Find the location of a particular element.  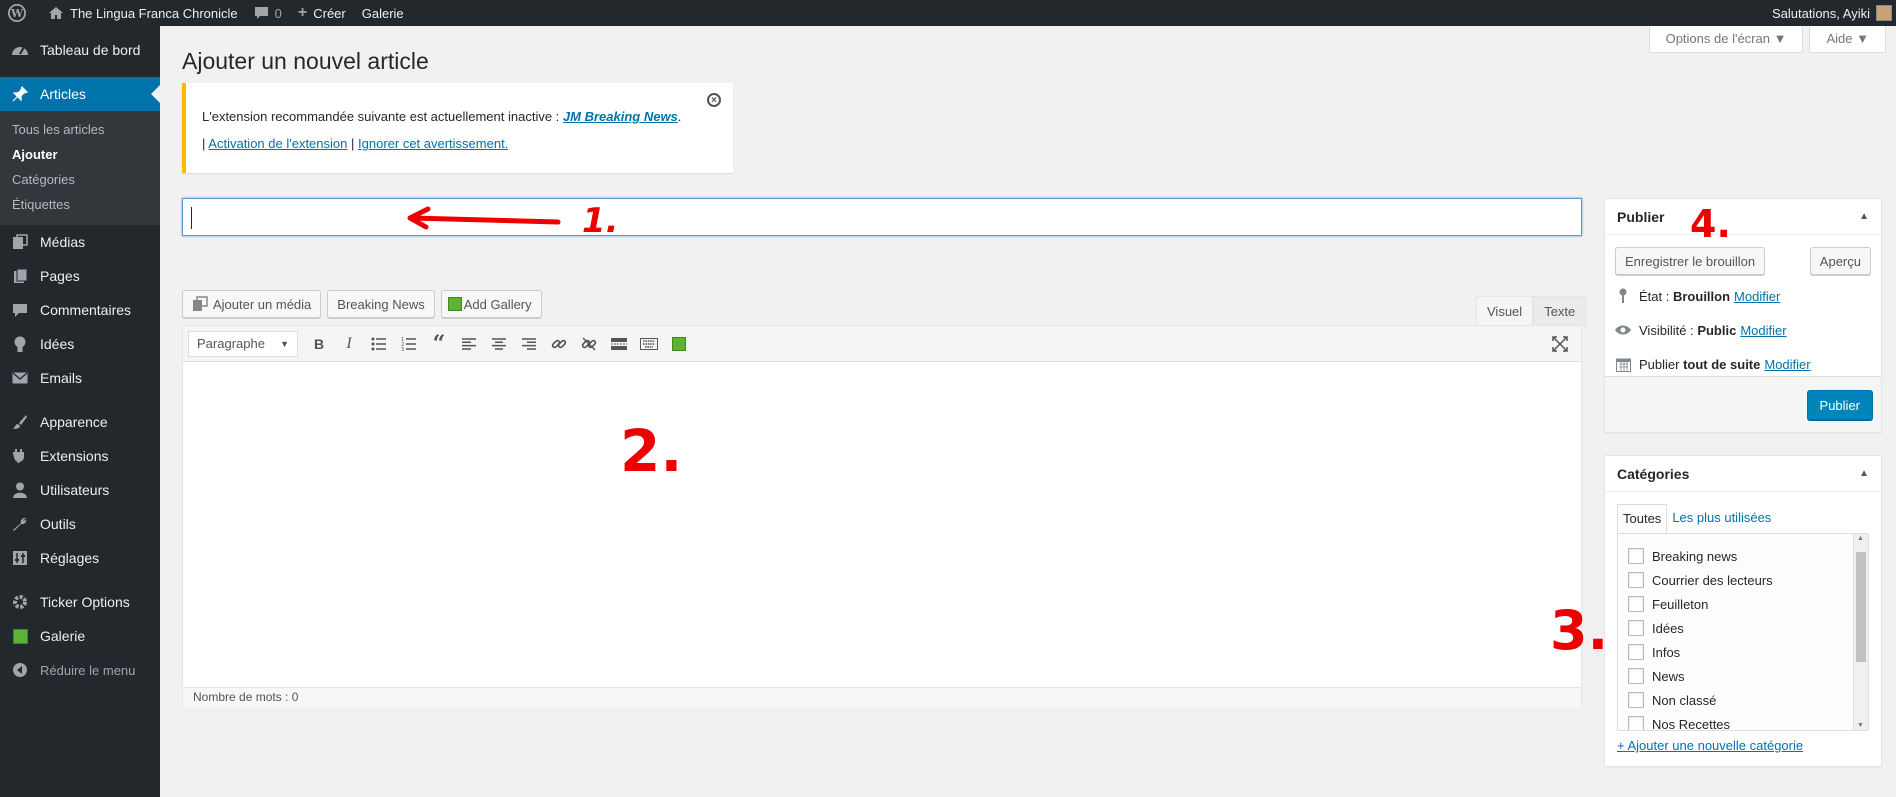

menu-dashboard: Tableau de bord is located at coordinates (80, 50).